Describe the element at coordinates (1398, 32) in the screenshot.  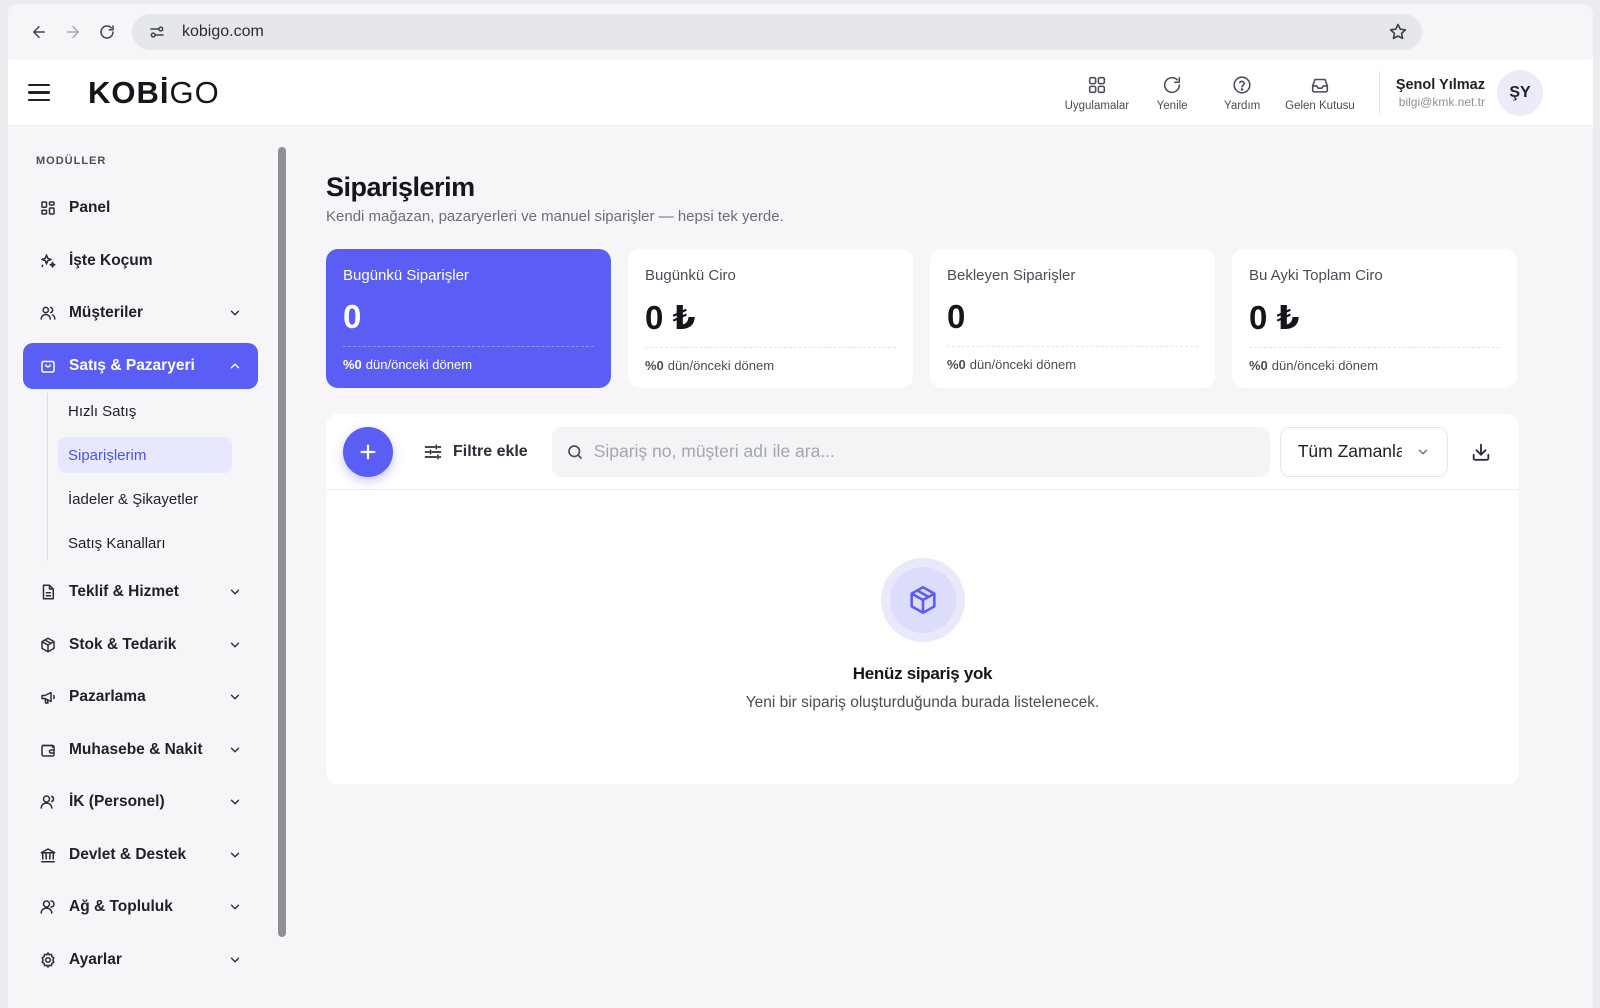
I see `bookmark-star-icon` at that location.